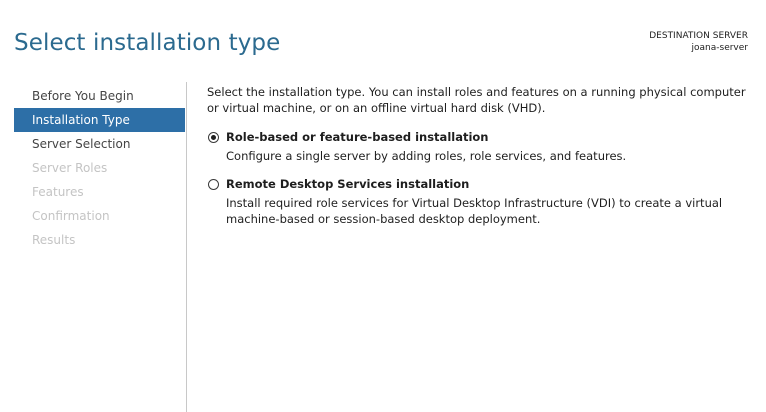  What do you see at coordinates (70, 168) in the screenshot?
I see `nav-item-server-roles: Server Roles` at bounding box center [70, 168].